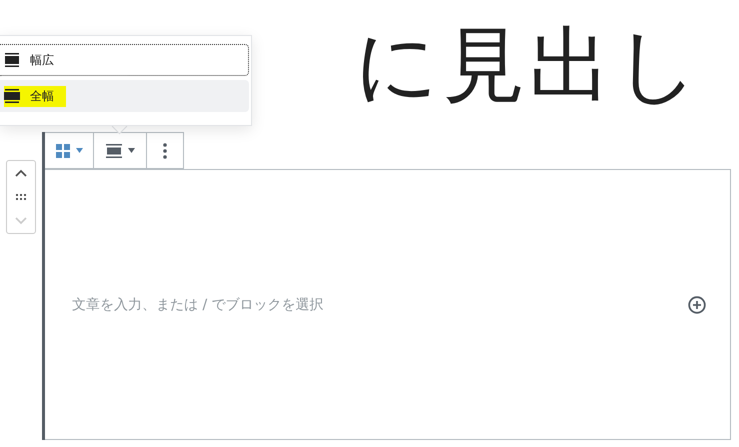  What do you see at coordinates (124, 96) in the screenshot?
I see `menu-item: 全幅` at bounding box center [124, 96].